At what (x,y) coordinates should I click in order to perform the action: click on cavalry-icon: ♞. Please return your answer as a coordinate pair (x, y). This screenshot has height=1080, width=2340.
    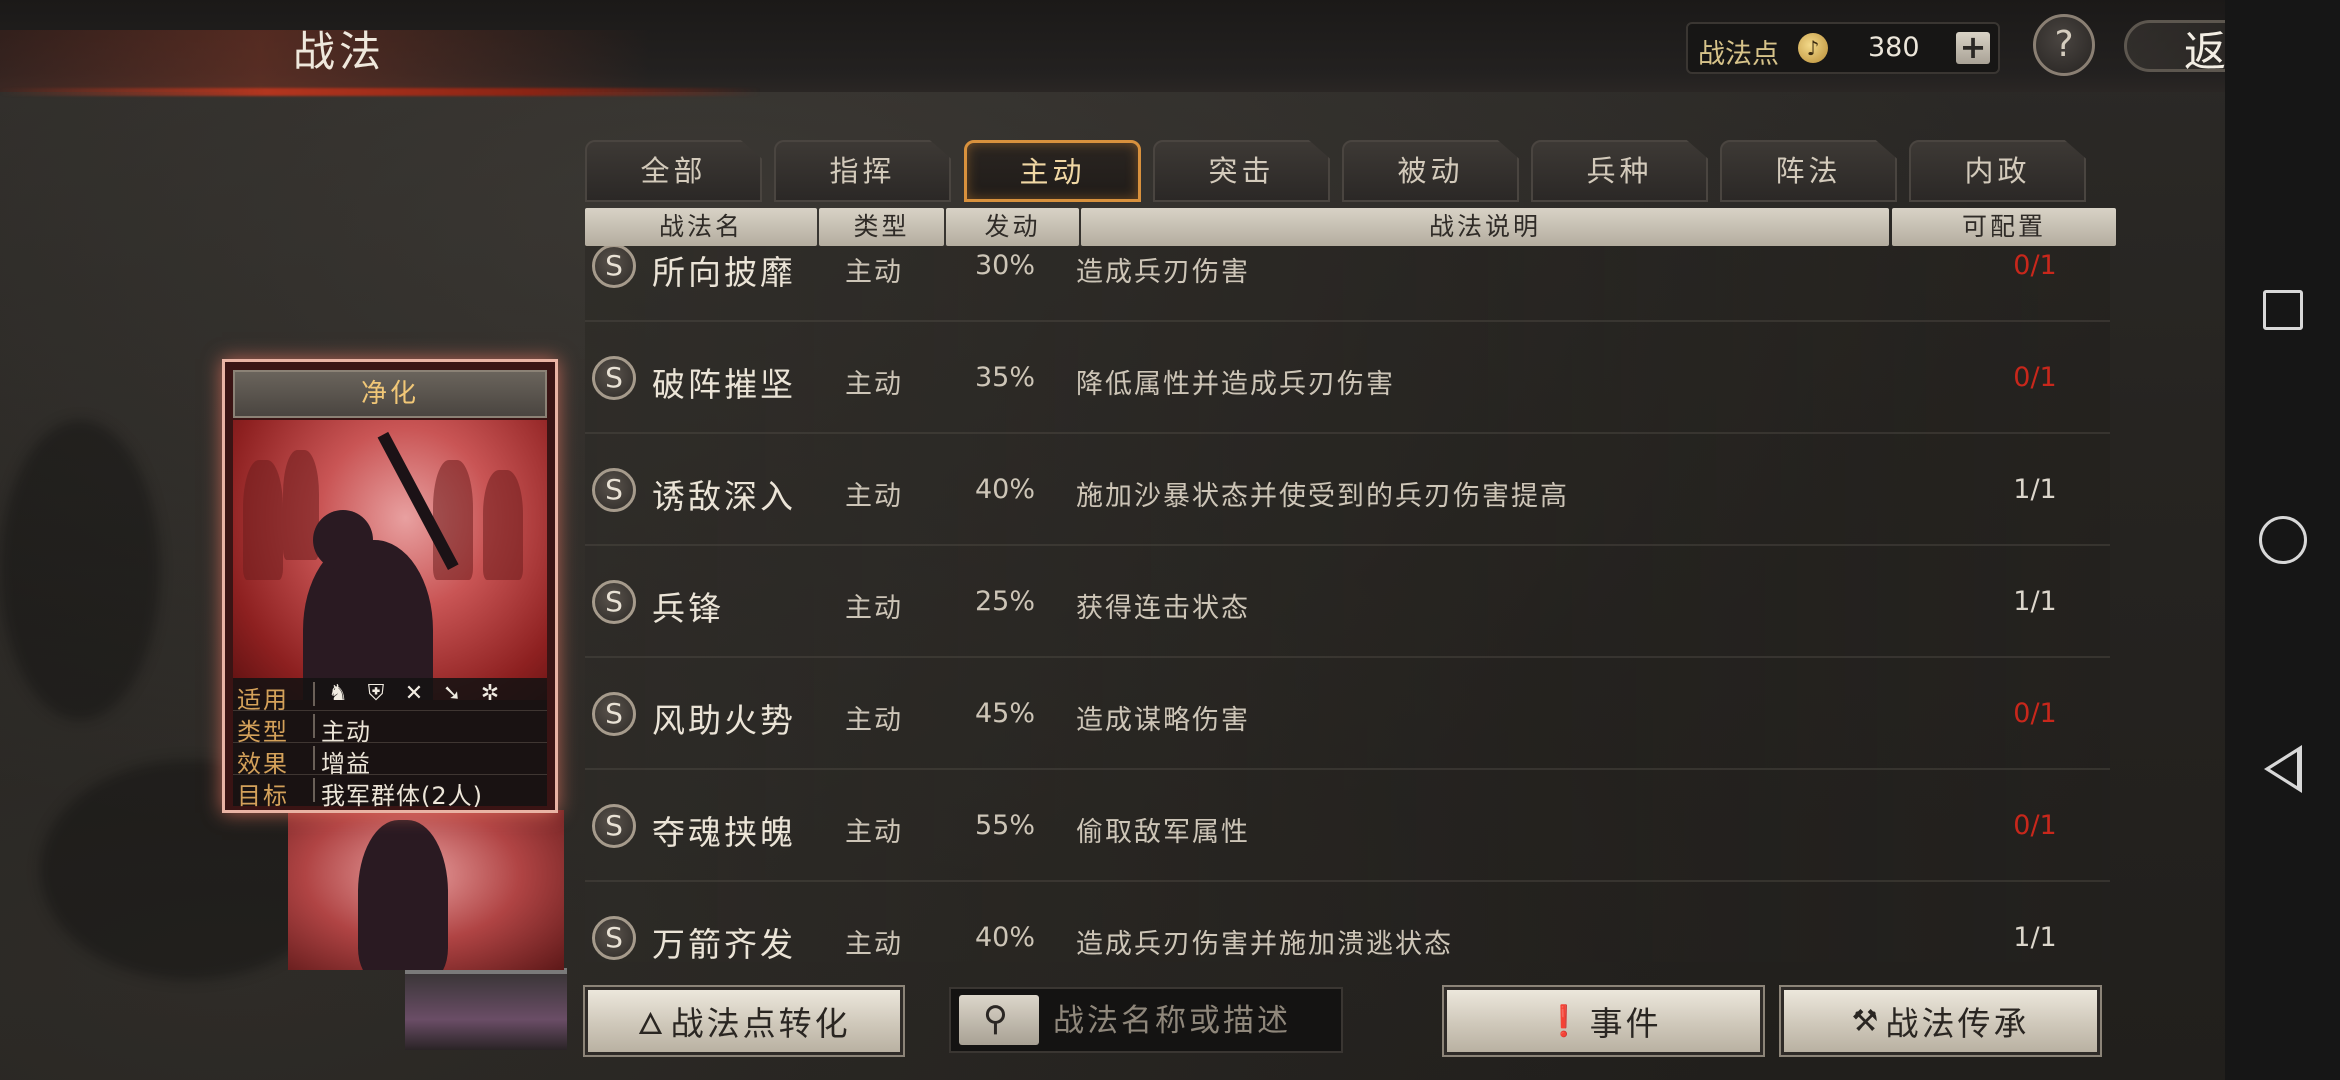
    Looking at the image, I should click on (338, 693).